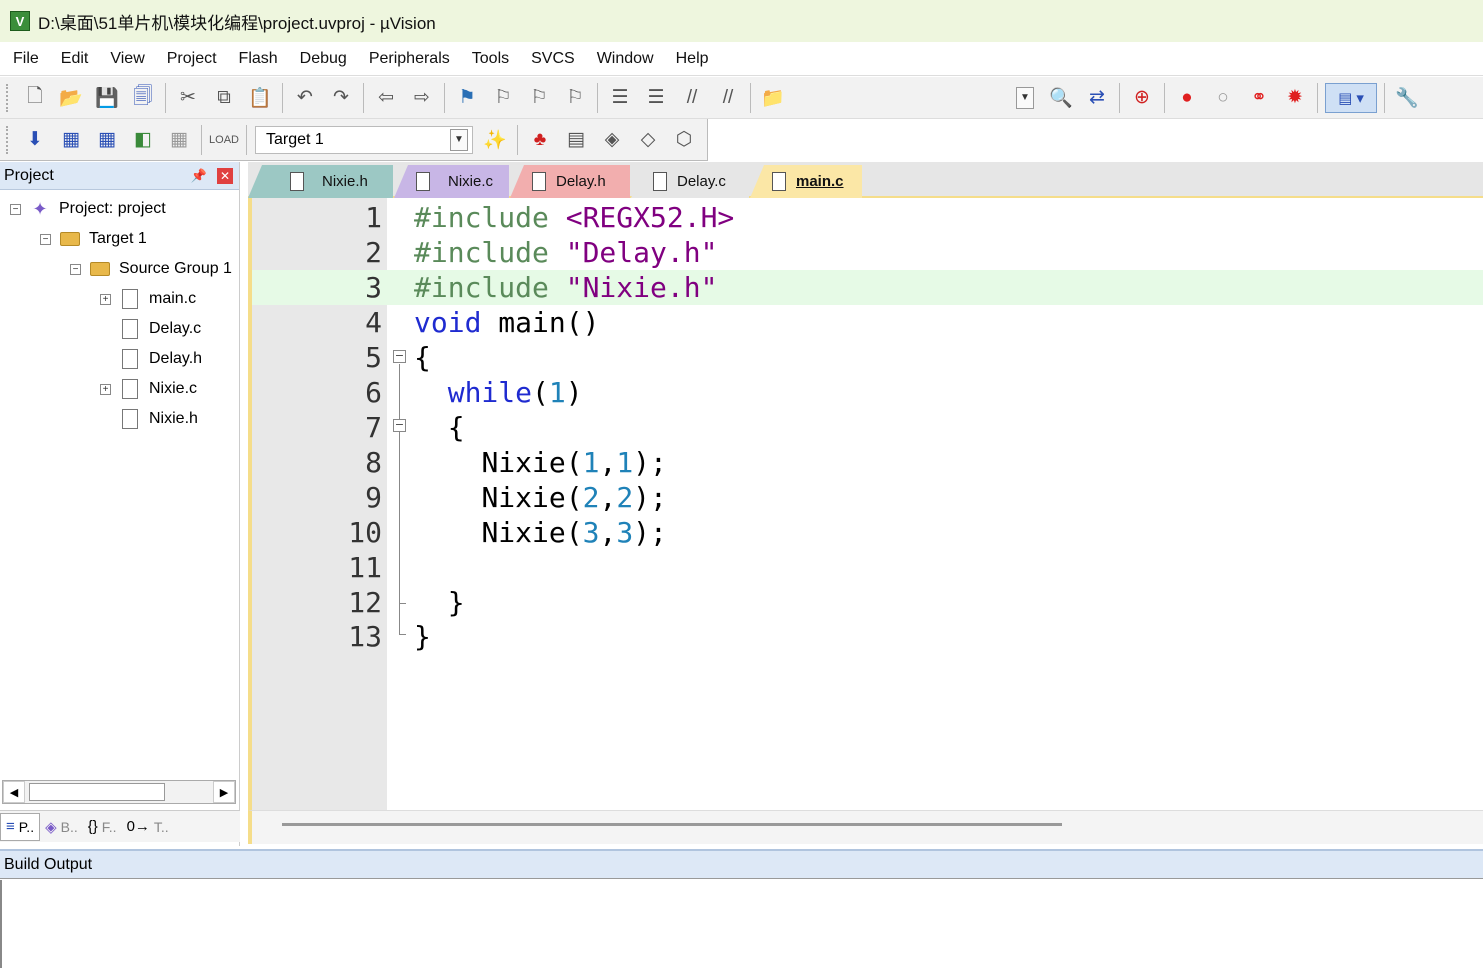 The height and width of the screenshot is (968, 1483). Describe the element at coordinates (490, 59) in the screenshot. I see `menu-tools: Tools` at that location.